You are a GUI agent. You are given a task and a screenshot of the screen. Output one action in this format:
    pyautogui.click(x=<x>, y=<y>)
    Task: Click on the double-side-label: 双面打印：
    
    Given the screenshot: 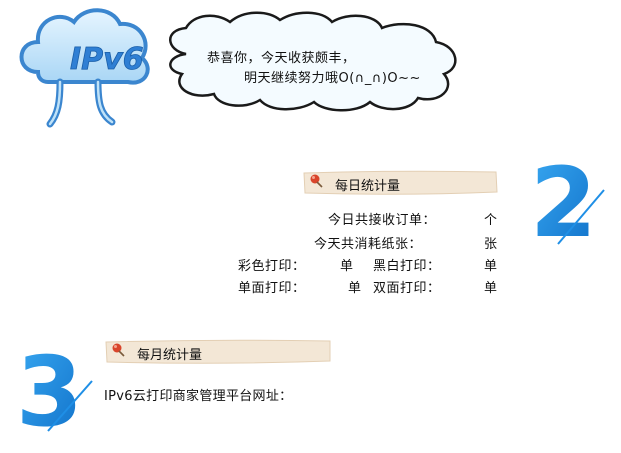 What is the action you would take?
    pyautogui.click(x=407, y=288)
    